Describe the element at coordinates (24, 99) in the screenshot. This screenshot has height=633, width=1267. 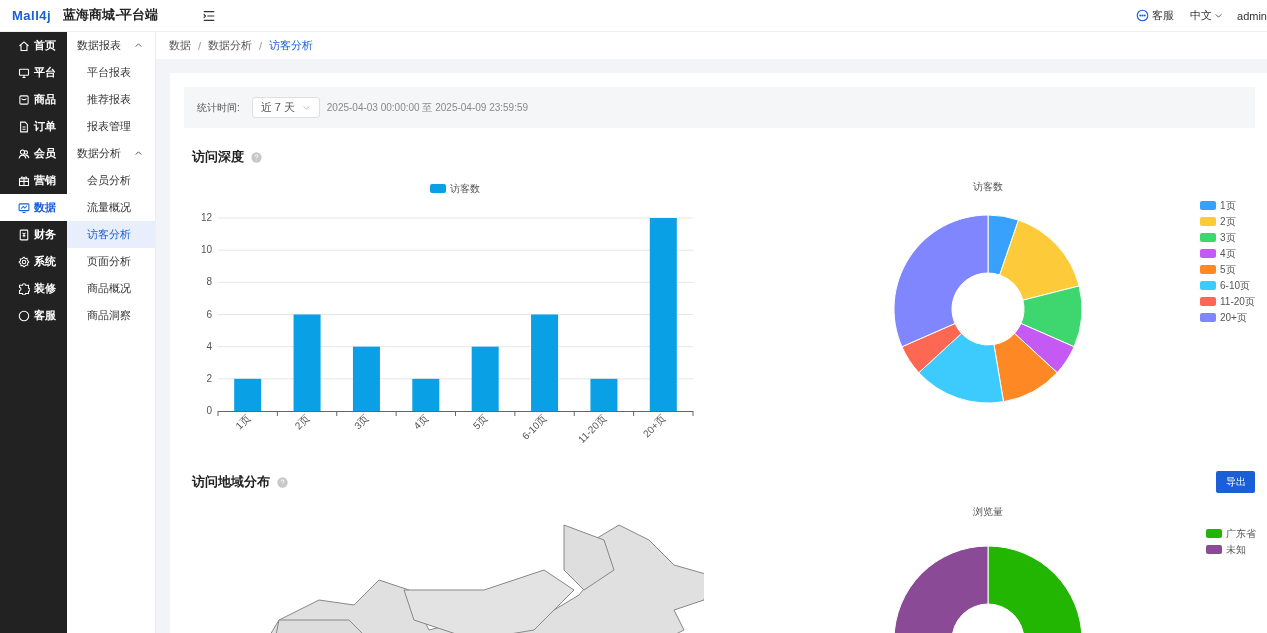
I see `bag-icon` at that location.